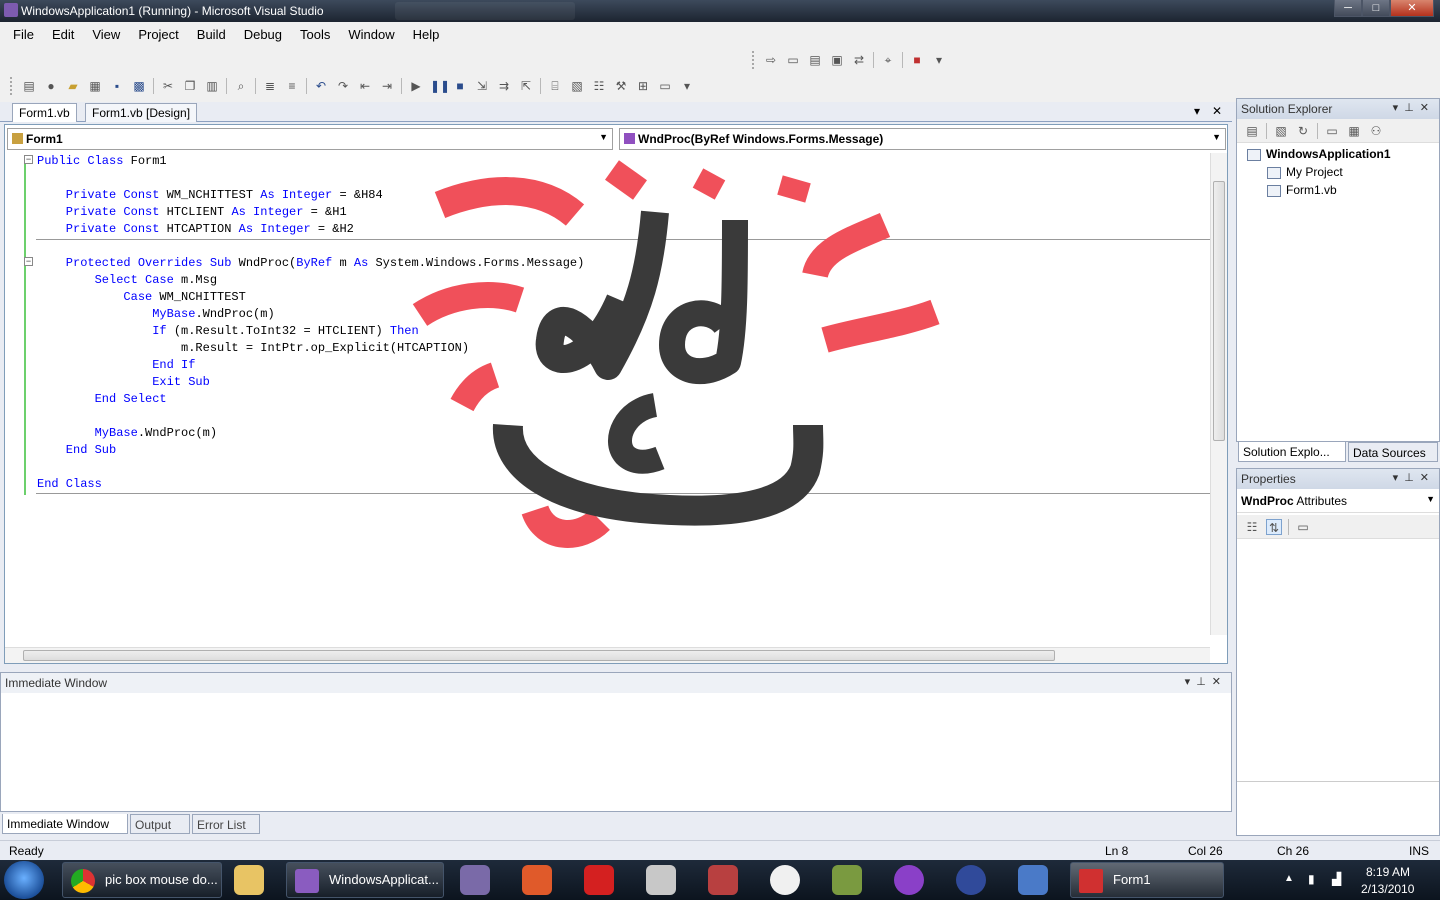 The width and height of the screenshot is (1440, 900). Describe the element at coordinates (460, 86) in the screenshot. I see `stop-icon: ■` at that location.